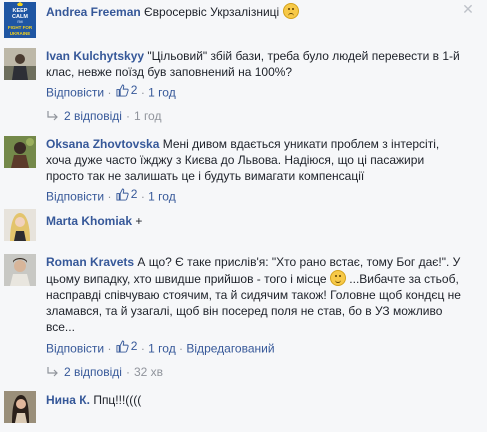 This screenshot has height=432, width=487. I want to click on replies-row: 2 відповіді · 1 год, so click(103, 116).